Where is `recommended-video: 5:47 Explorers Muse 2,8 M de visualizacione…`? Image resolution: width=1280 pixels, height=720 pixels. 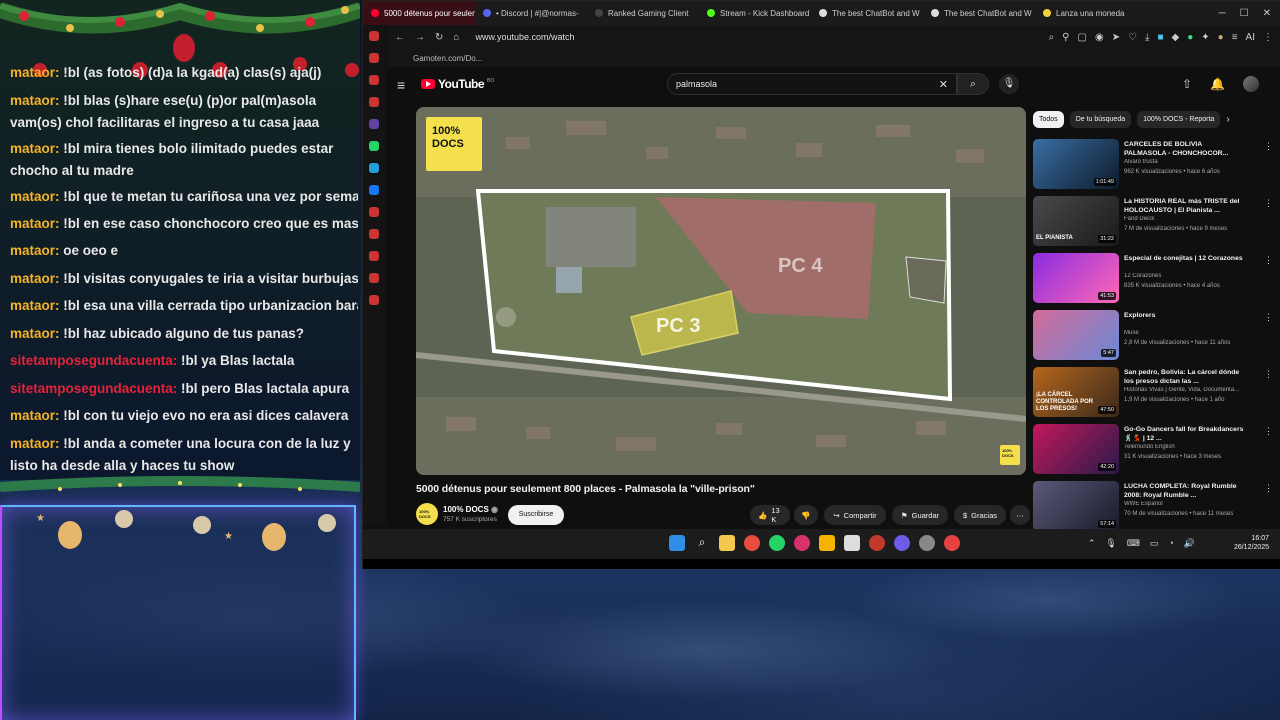 recommended-video: 5:47 Explorers Muse 2,8 M de visualizacione… is located at coordinates (1154, 336).